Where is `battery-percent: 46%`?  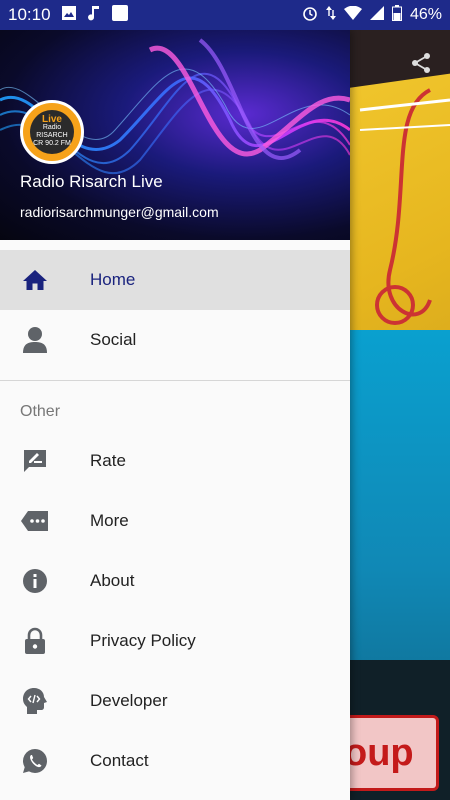 battery-percent: 46% is located at coordinates (425, 14).